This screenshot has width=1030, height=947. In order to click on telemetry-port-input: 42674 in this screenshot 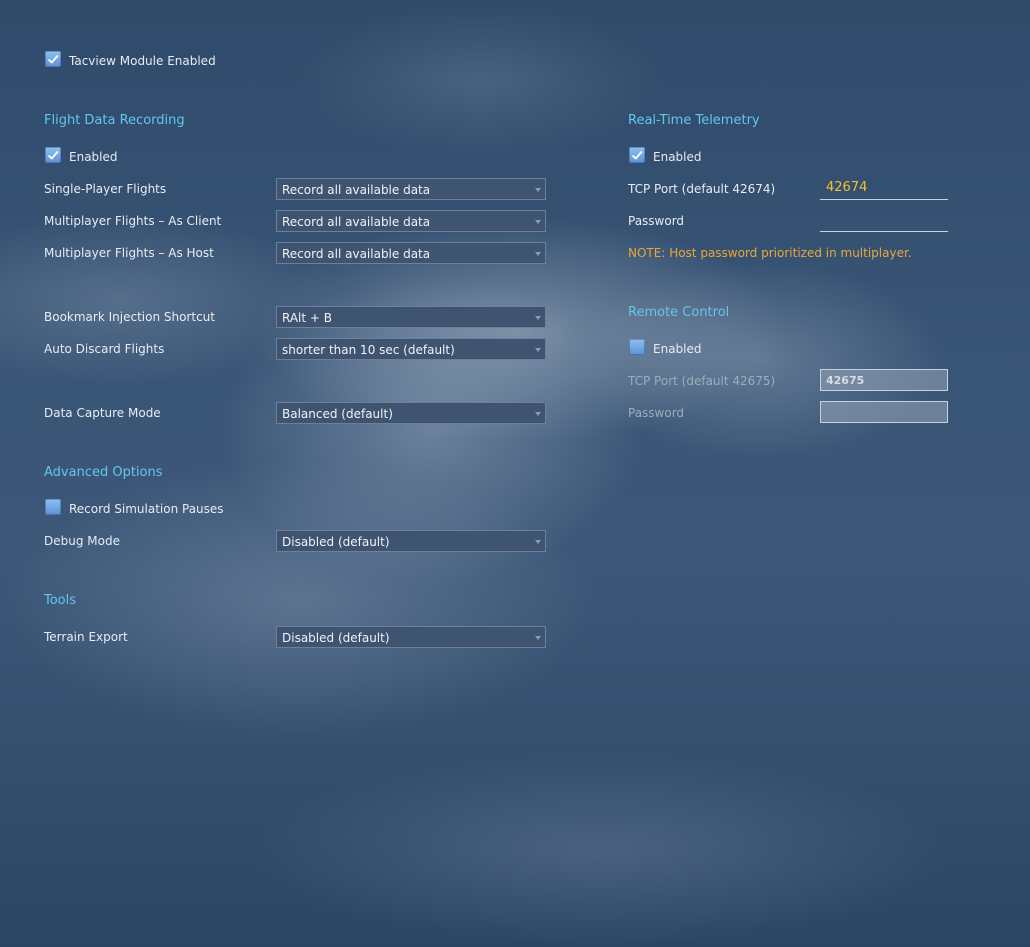, I will do `click(884, 189)`.